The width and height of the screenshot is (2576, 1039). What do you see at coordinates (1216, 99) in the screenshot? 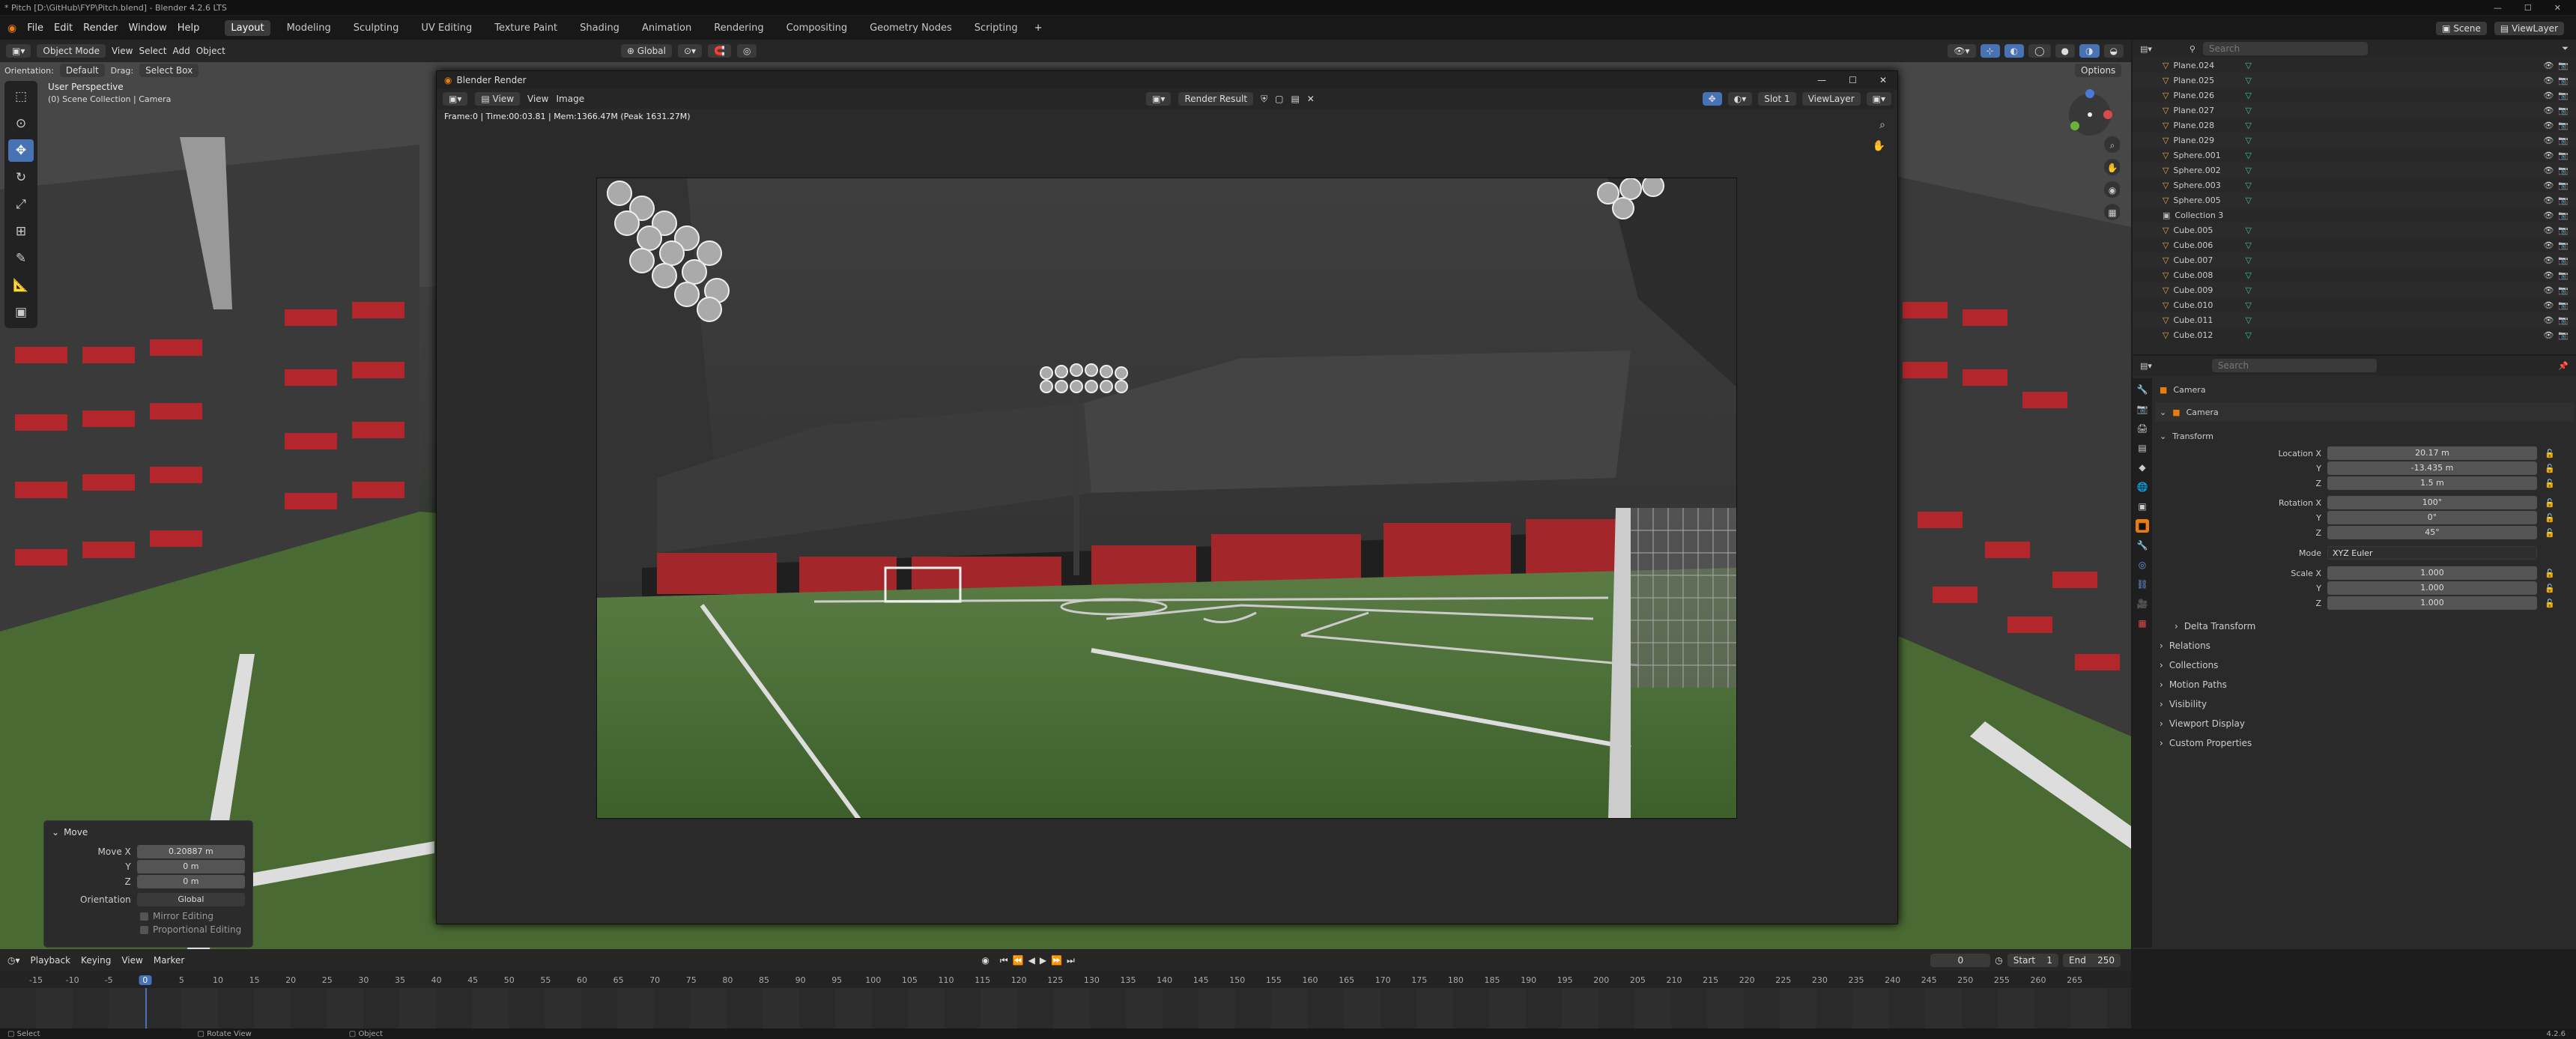
I see `render-result-field: Render Result` at bounding box center [1216, 99].